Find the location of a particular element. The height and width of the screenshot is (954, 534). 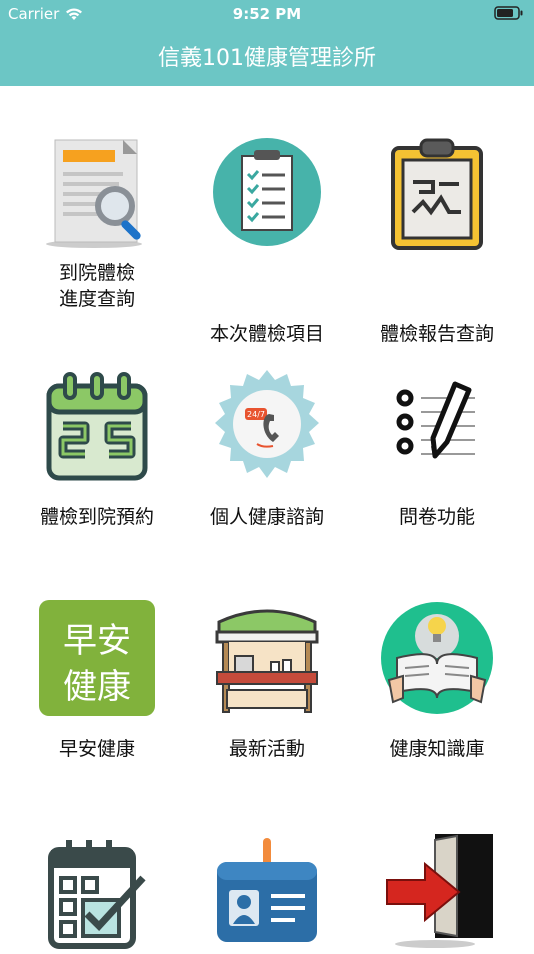

menu-item-label: 體檢到院預約 is located at coordinates (96, 517).